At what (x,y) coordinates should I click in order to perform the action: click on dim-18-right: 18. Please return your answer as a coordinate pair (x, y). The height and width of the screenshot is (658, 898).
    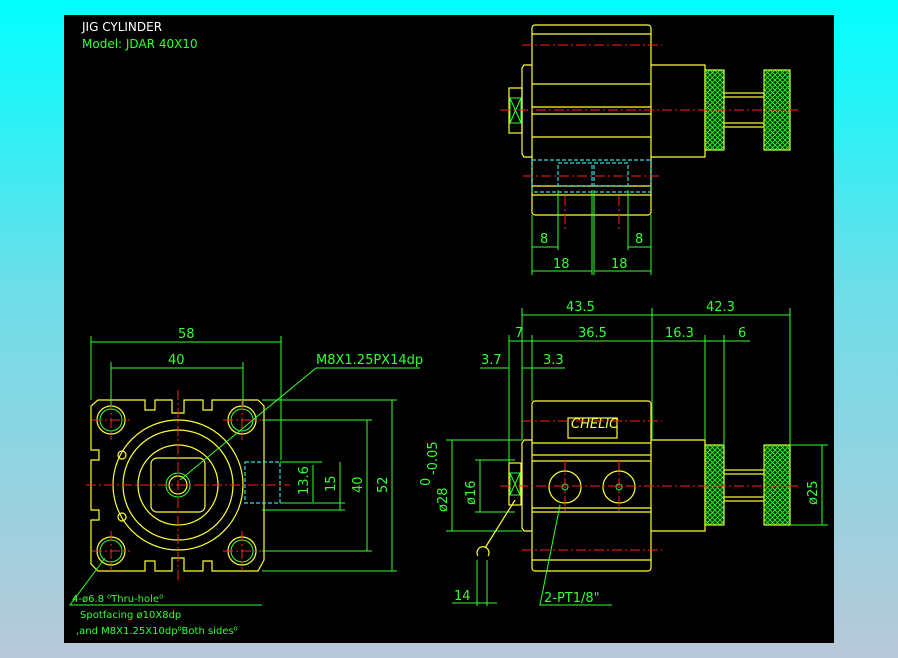
    Looking at the image, I should click on (619, 264).